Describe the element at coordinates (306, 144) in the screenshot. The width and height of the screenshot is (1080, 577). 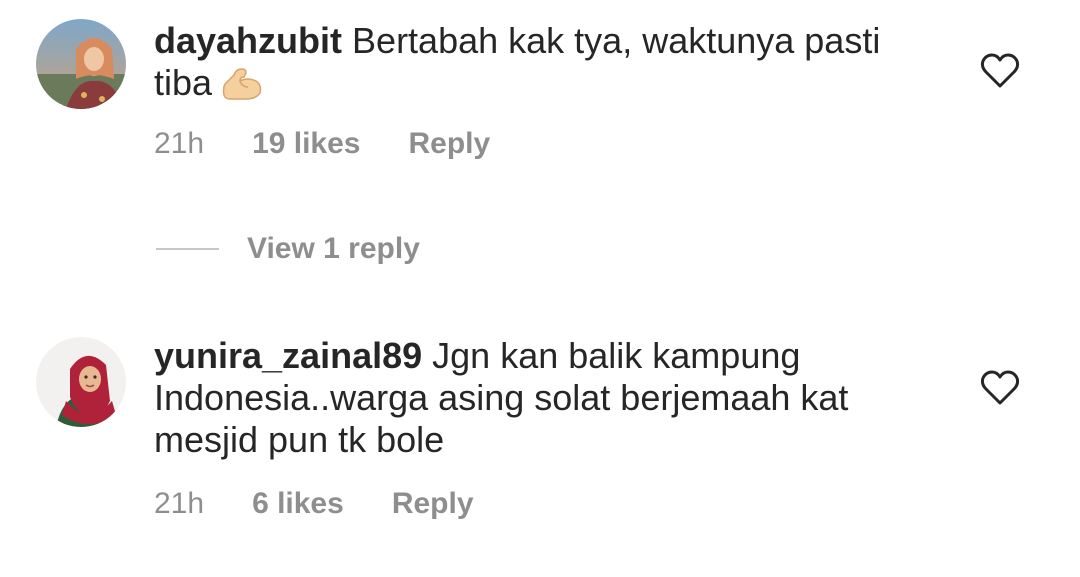
I see `comment-likes: 19 likes` at that location.